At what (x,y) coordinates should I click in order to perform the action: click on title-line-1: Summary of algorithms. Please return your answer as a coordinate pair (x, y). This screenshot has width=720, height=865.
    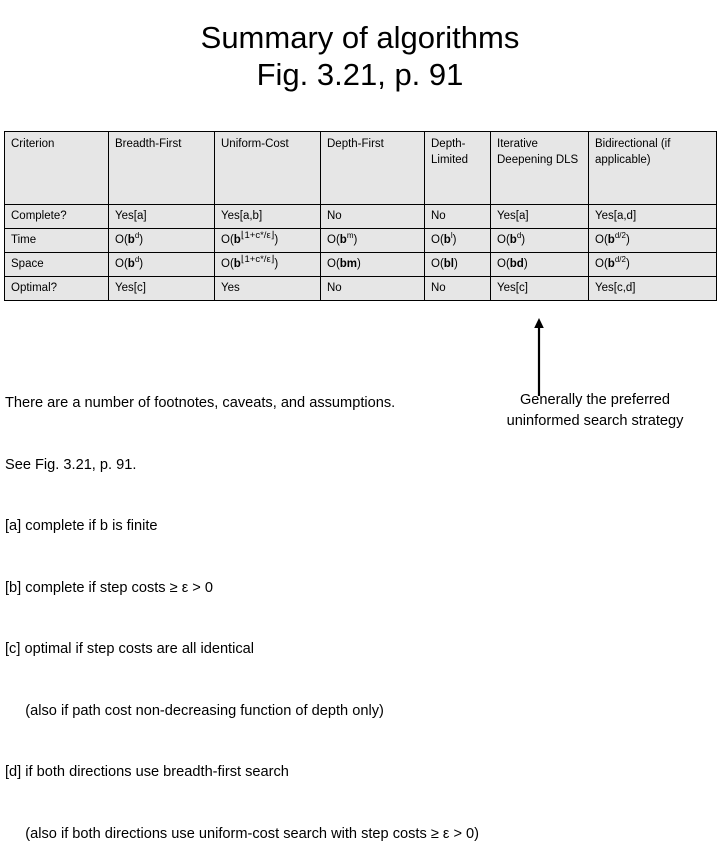
    Looking at the image, I should click on (360, 37).